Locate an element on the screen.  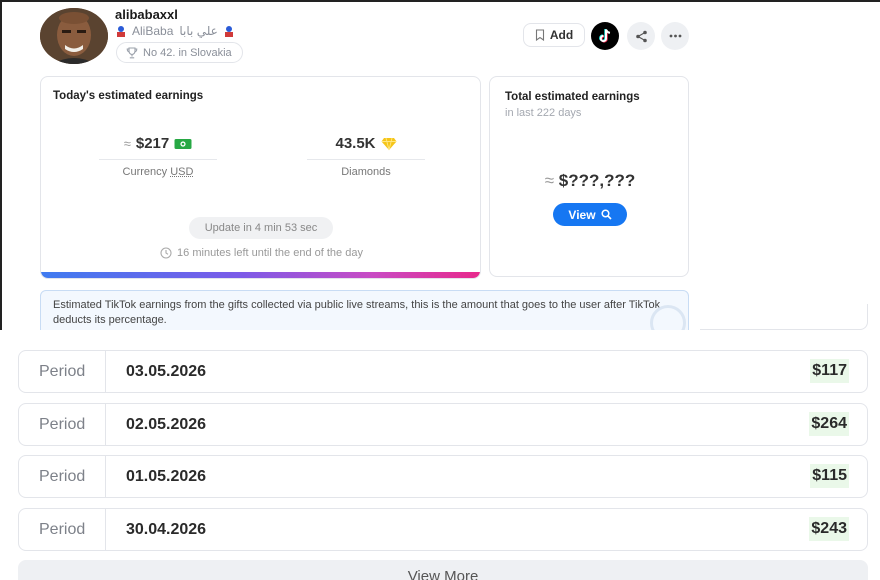
nickname-arabic: علي بابا is located at coordinates (198, 31).